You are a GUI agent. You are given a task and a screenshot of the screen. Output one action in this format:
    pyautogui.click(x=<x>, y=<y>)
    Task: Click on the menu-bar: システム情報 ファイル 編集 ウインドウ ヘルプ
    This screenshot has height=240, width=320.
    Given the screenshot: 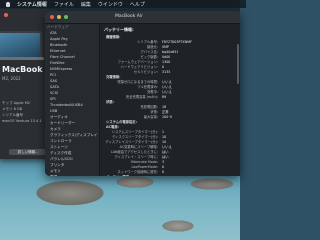 What is the action you would take?
    pyautogui.click(x=123, y=4)
    